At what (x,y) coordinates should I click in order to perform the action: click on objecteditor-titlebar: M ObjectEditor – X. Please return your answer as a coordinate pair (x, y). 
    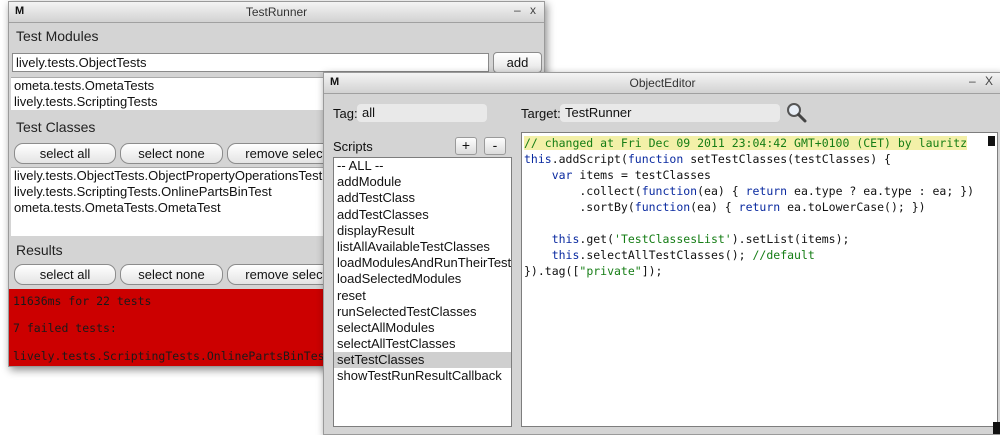
    Looking at the image, I should click on (662, 83).